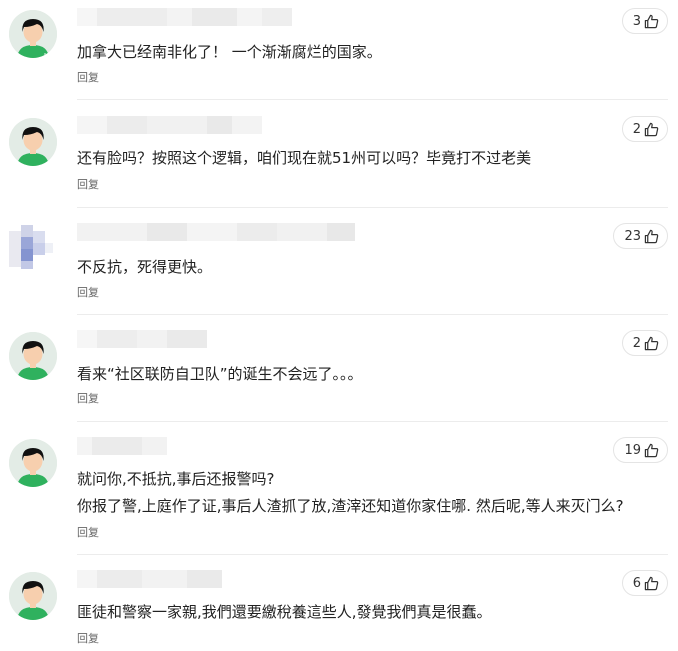 This screenshot has width=678, height=651. I want to click on comment-item: 3 加拿大已经南非化了！ 一个渐渐腐烂的国家。 回复, so click(339, 54).